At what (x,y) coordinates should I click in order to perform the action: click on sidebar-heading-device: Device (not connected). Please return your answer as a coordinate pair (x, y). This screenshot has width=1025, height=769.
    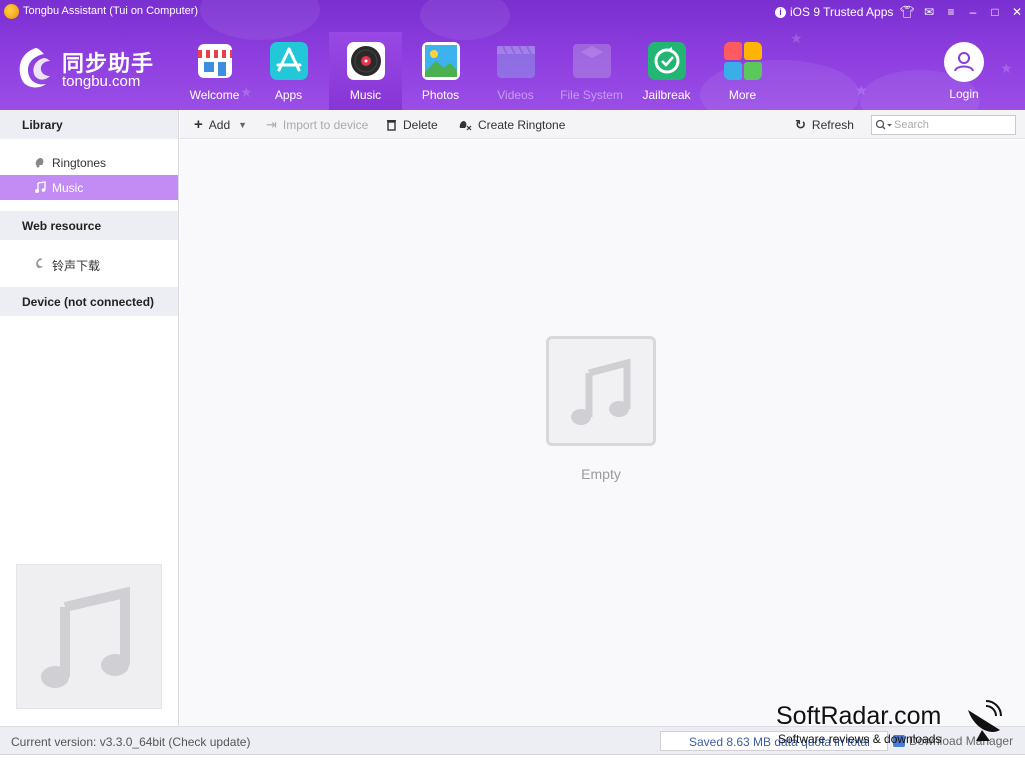
    Looking at the image, I should click on (89, 301).